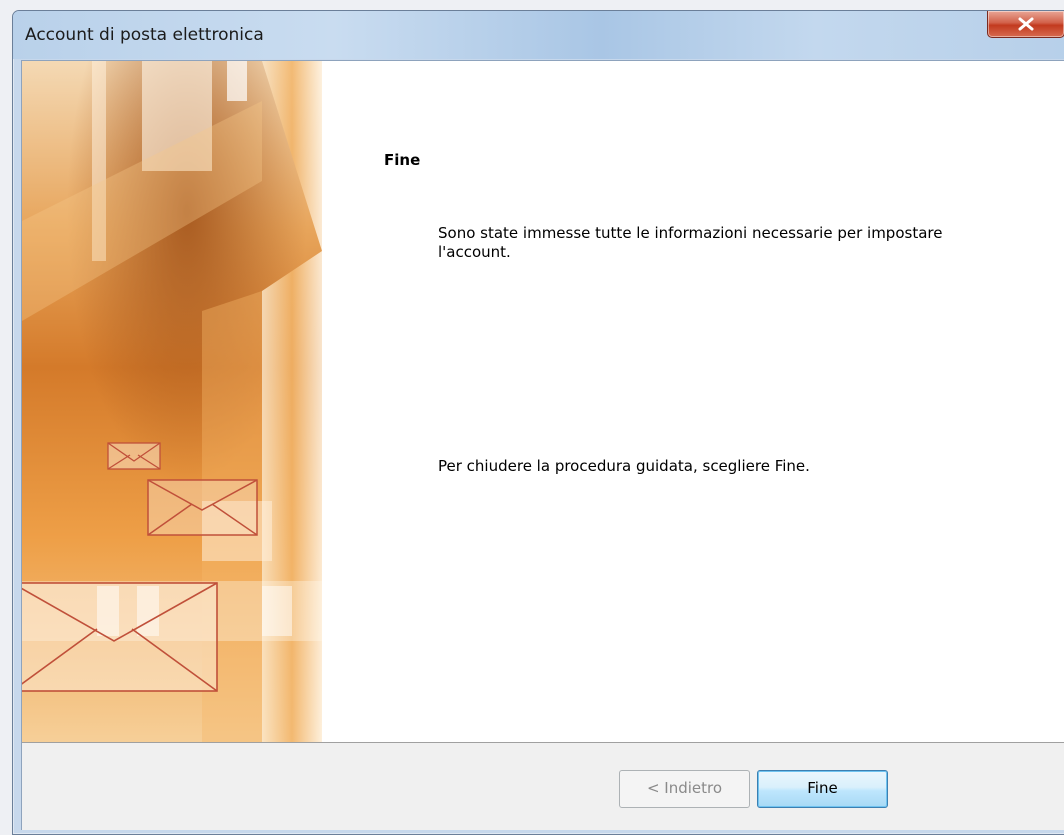 The height and width of the screenshot is (835, 1064). Describe the element at coordinates (684, 789) in the screenshot. I see `back-button: < Indietro` at that location.